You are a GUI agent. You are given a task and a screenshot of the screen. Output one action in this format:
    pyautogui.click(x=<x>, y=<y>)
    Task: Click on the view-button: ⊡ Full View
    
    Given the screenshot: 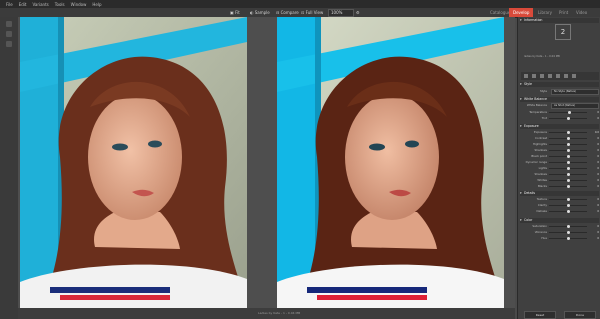 What is the action you would take?
    pyautogui.click(x=312, y=12)
    